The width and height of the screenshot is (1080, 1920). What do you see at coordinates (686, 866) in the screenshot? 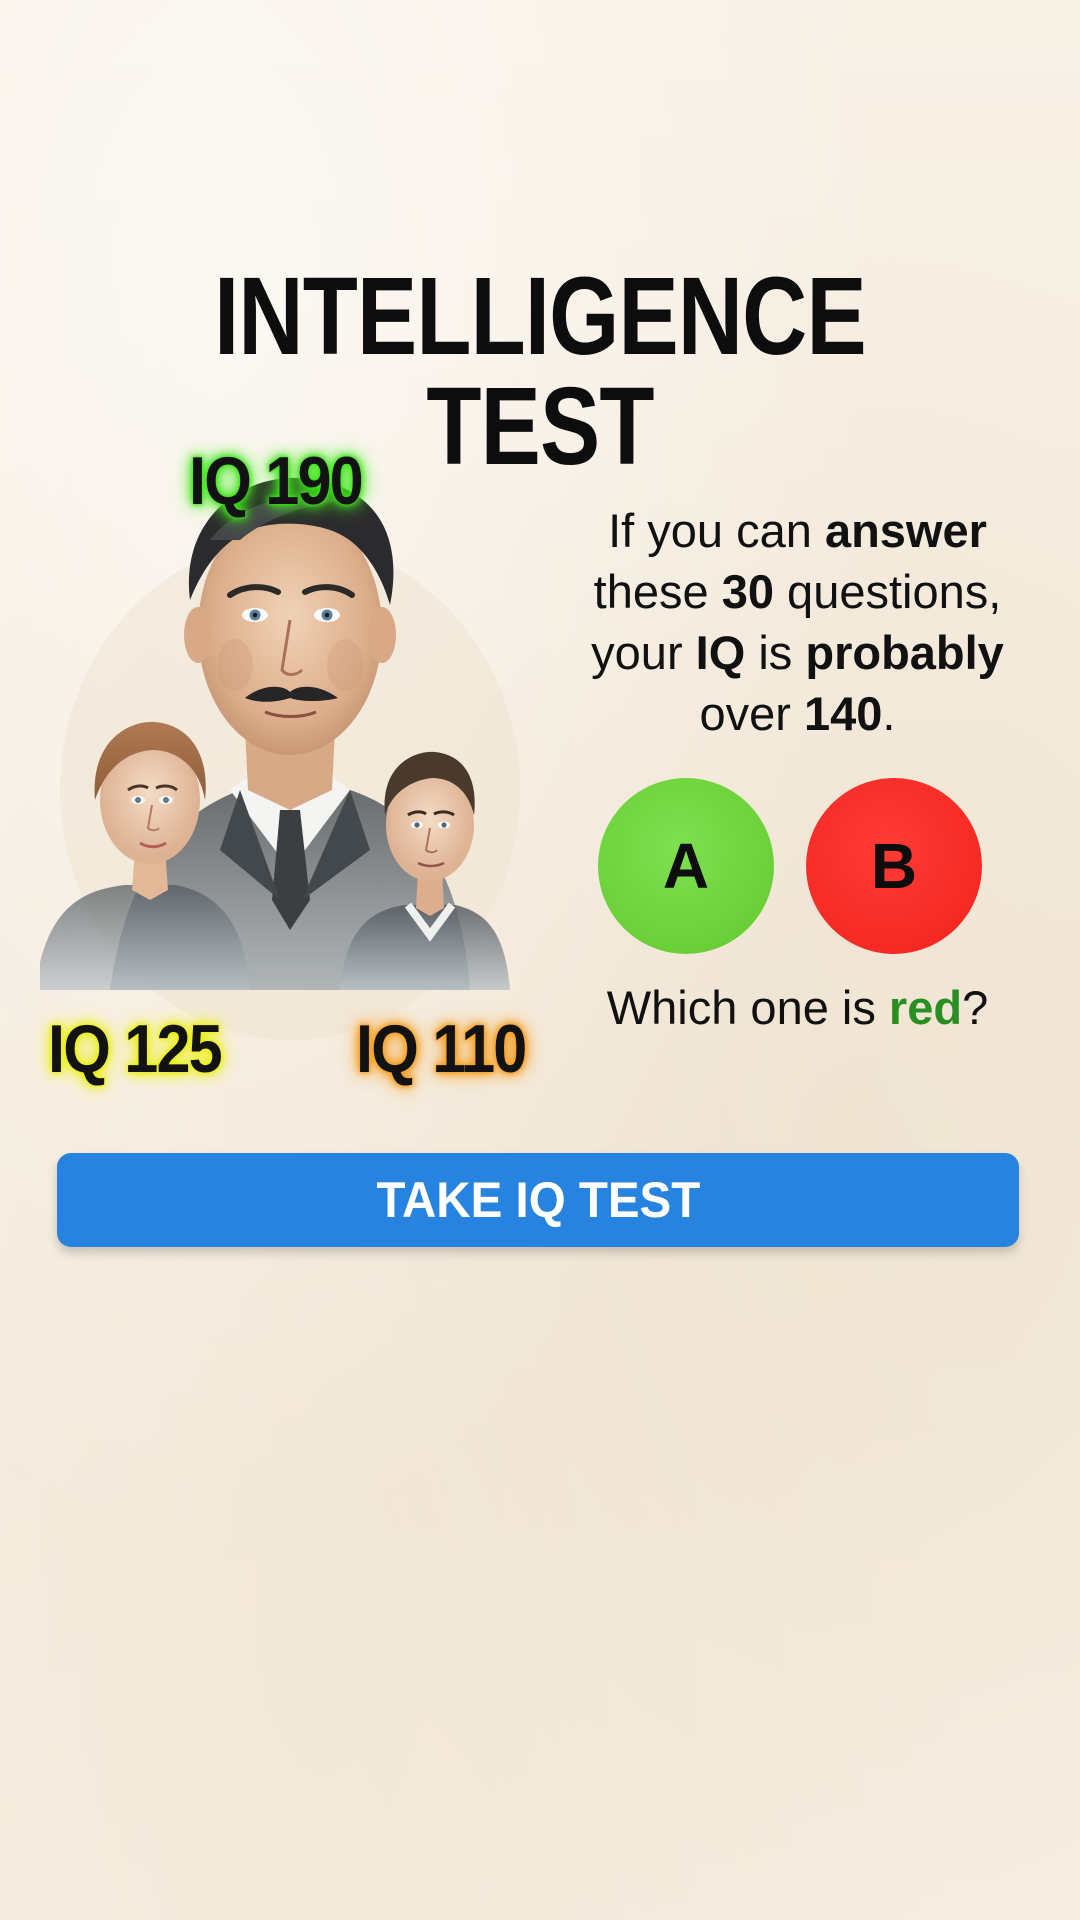
I see `choice-a-button: A` at bounding box center [686, 866].